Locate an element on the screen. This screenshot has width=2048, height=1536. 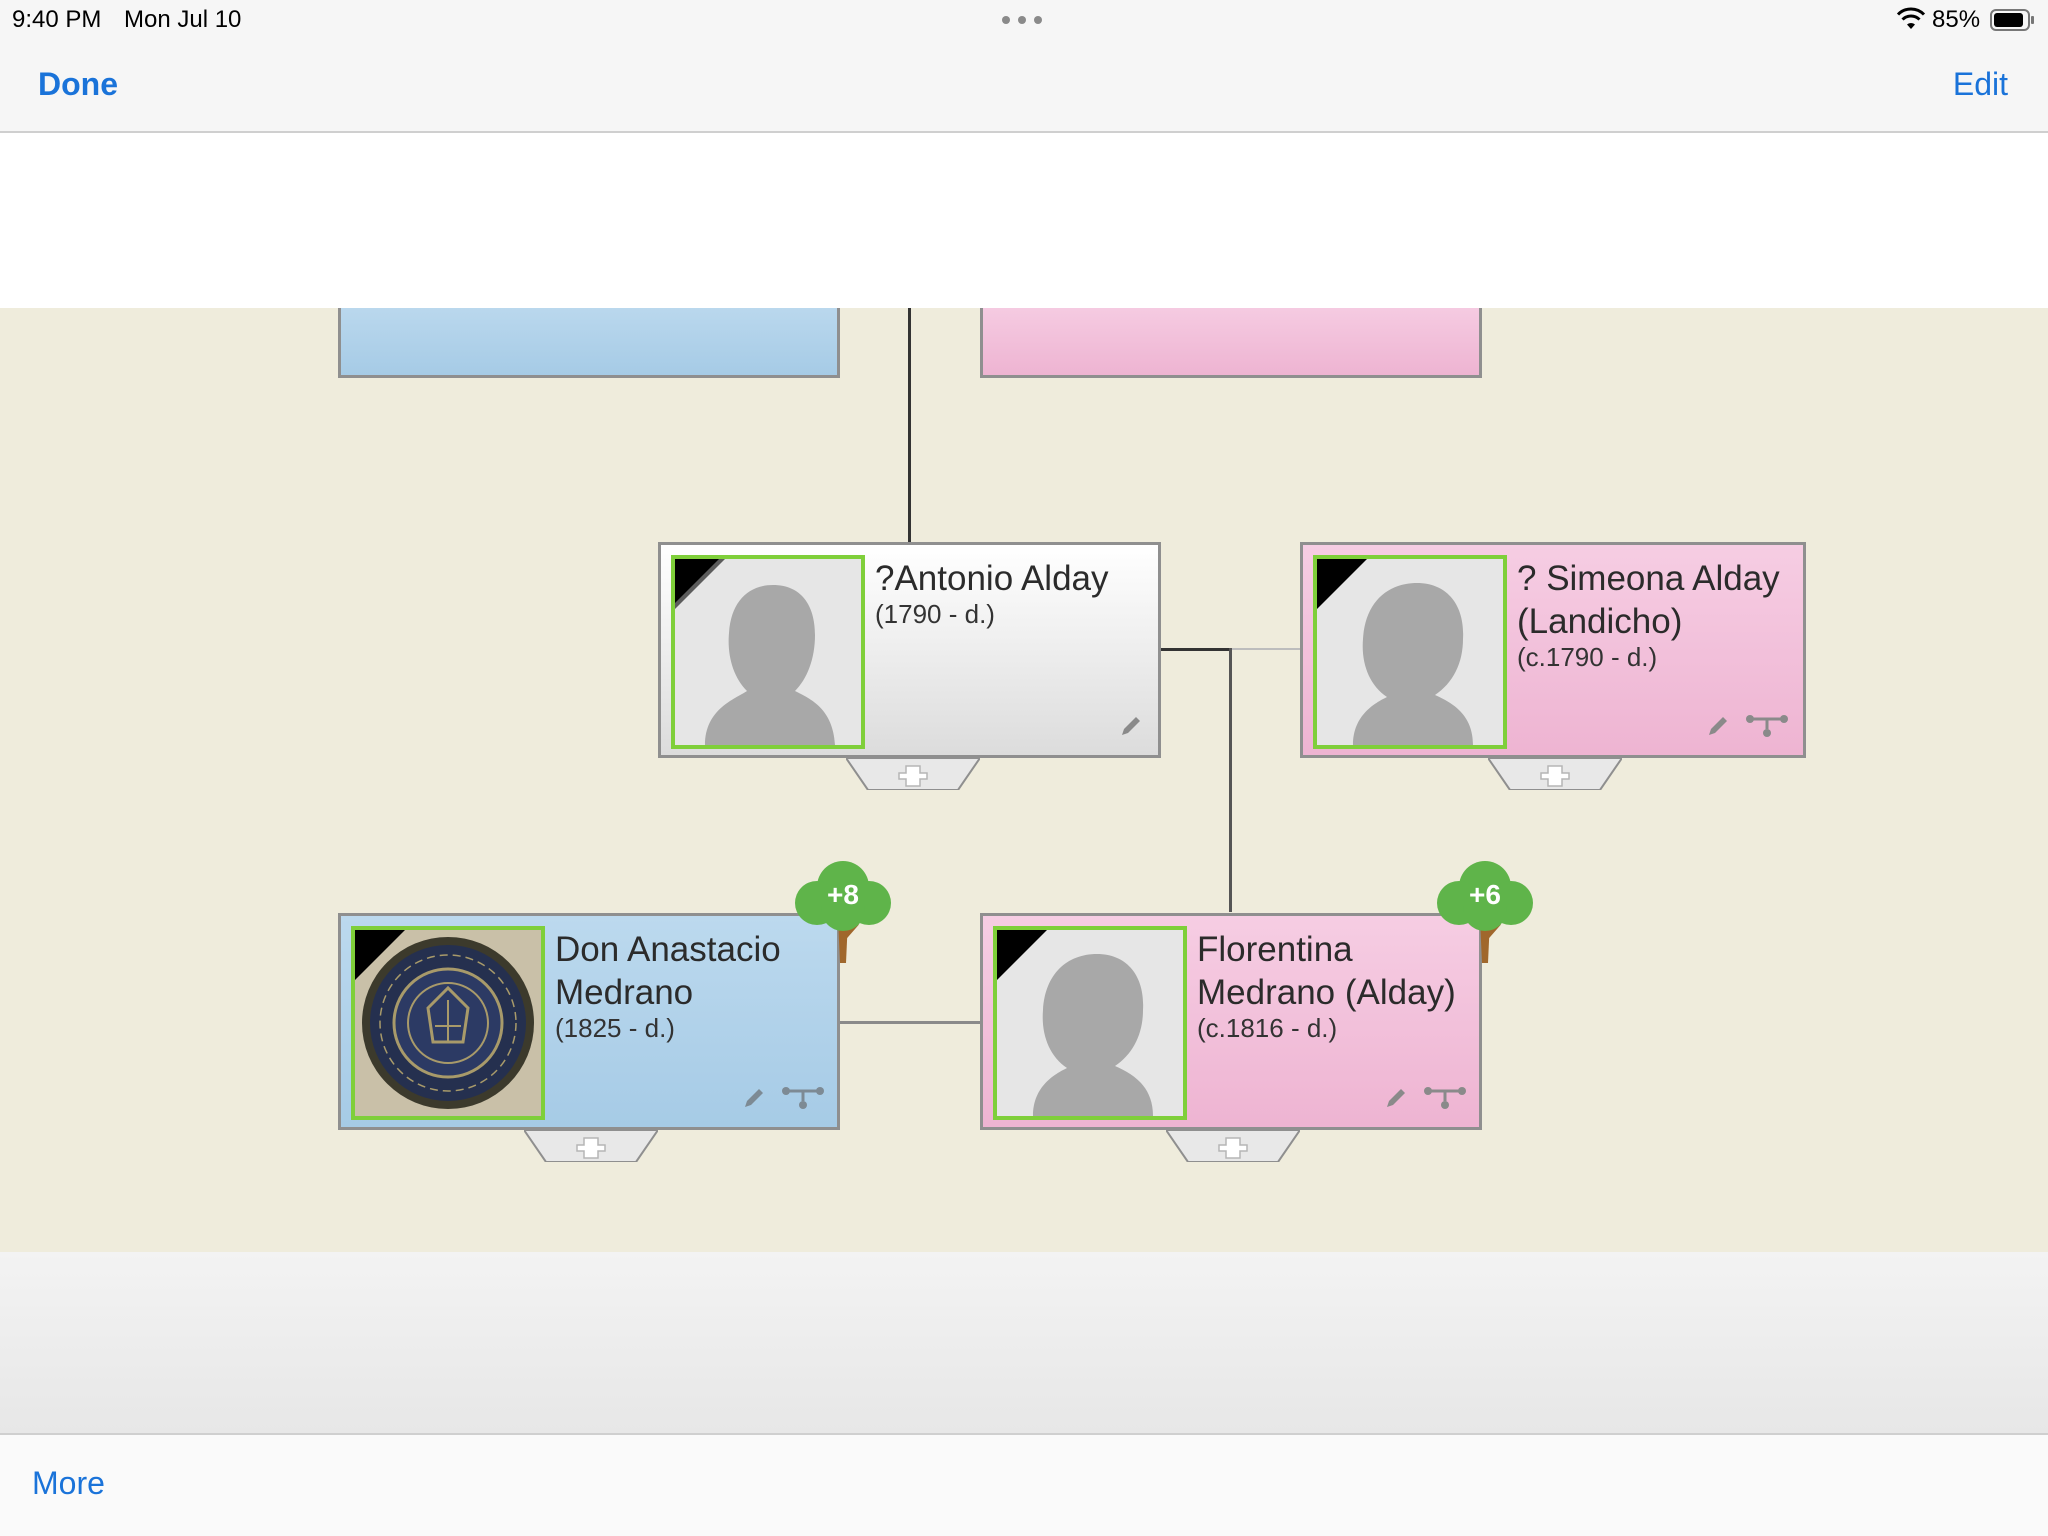
person-card-florentina-medrano: Florentina Medrano (Alday) (c.1816 - d.) is located at coordinates (1231, 1037).